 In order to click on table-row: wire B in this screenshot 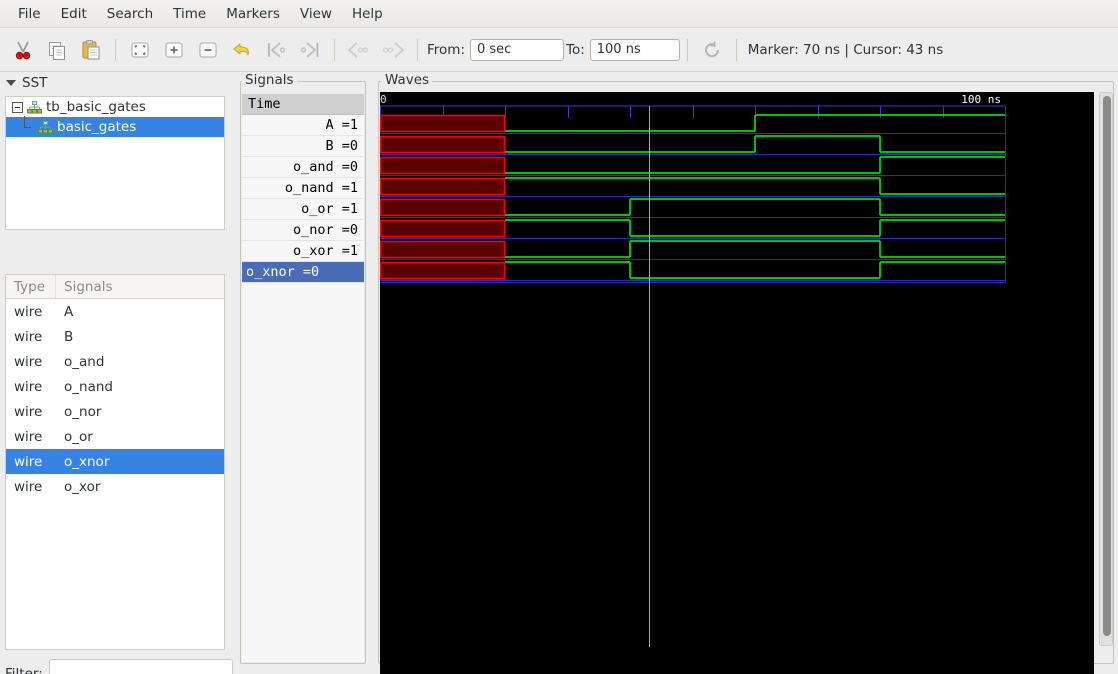, I will do `click(115, 336)`.